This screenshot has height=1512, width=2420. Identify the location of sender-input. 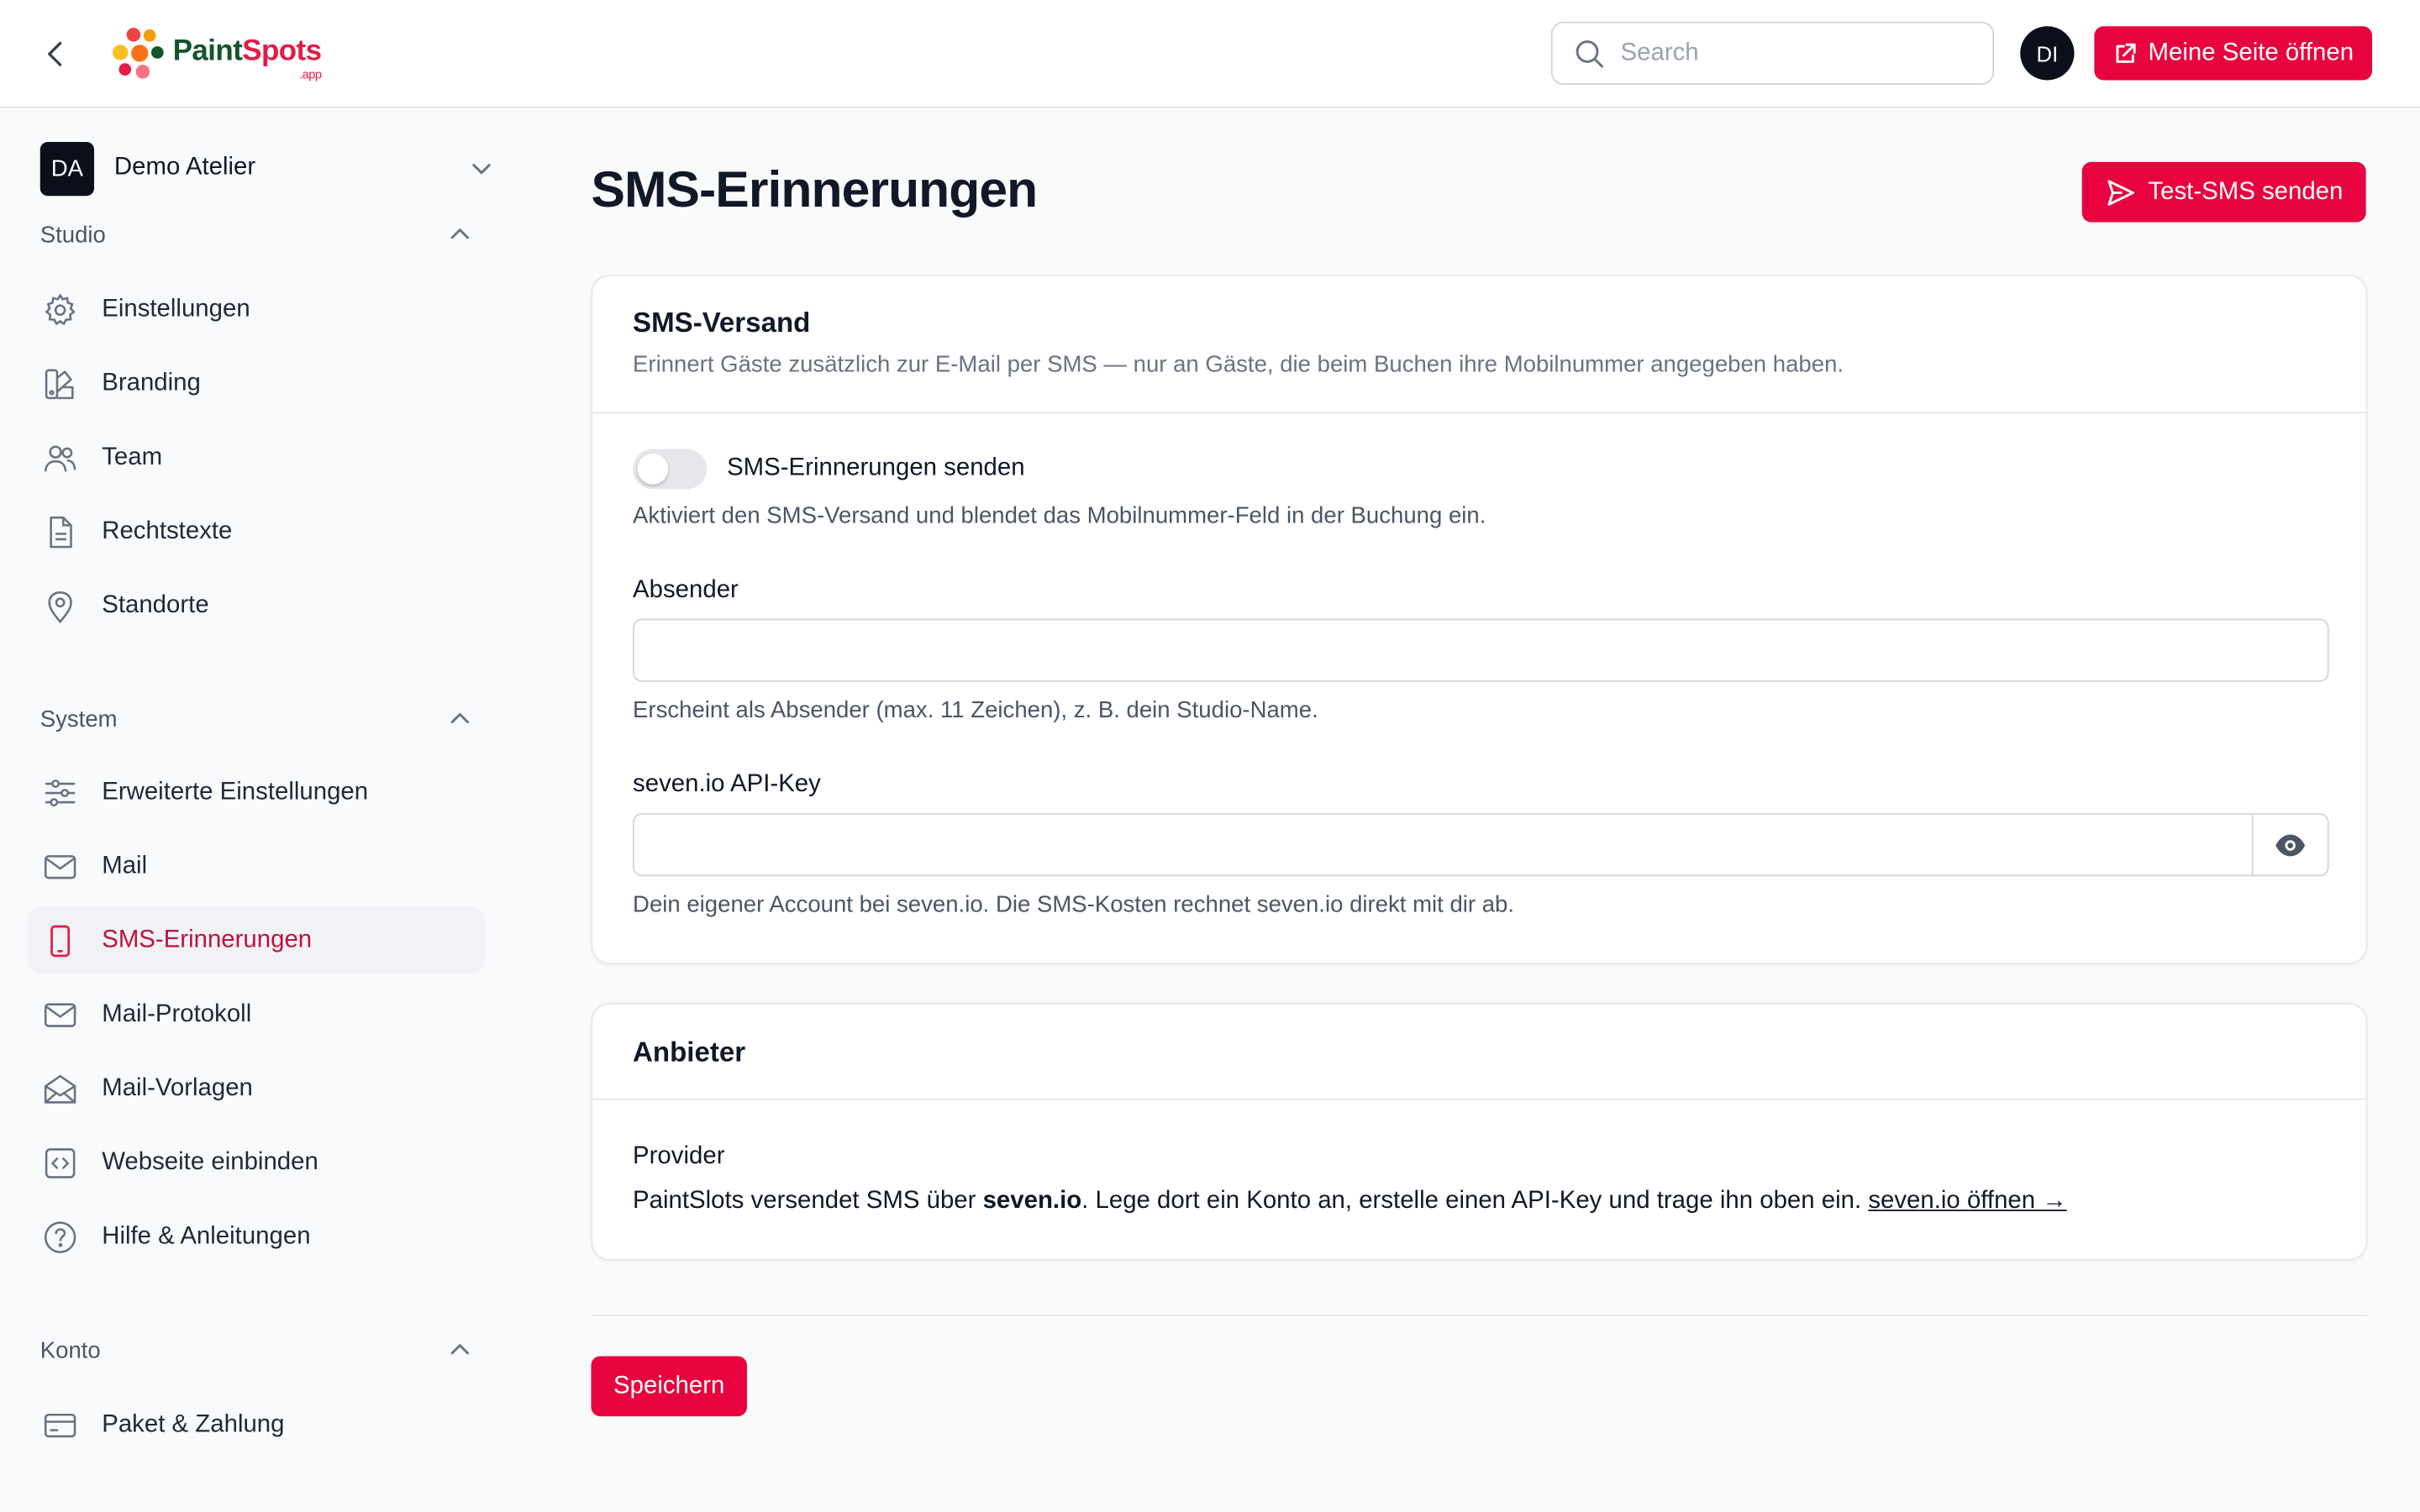
(1481, 650).